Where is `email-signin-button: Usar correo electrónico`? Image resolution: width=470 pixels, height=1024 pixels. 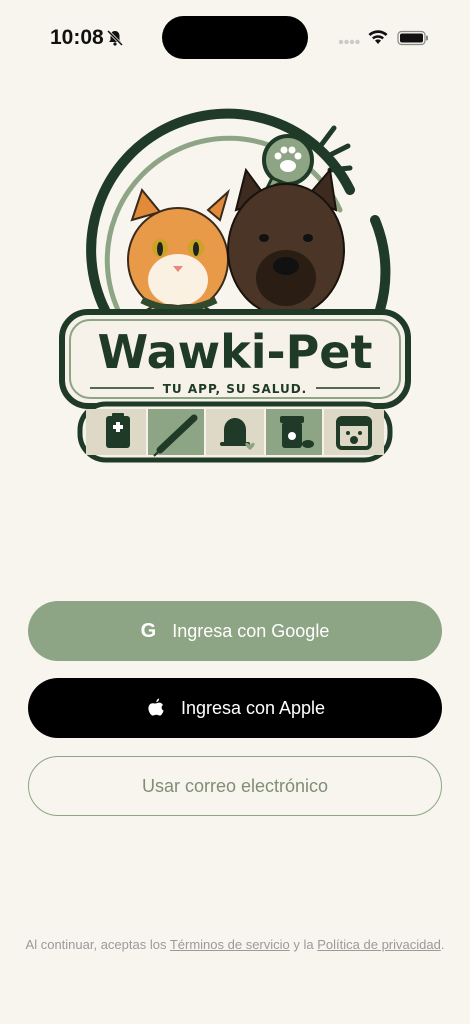
email-signin-button: Usar correo electrónico is located at coordinates (235, 786).